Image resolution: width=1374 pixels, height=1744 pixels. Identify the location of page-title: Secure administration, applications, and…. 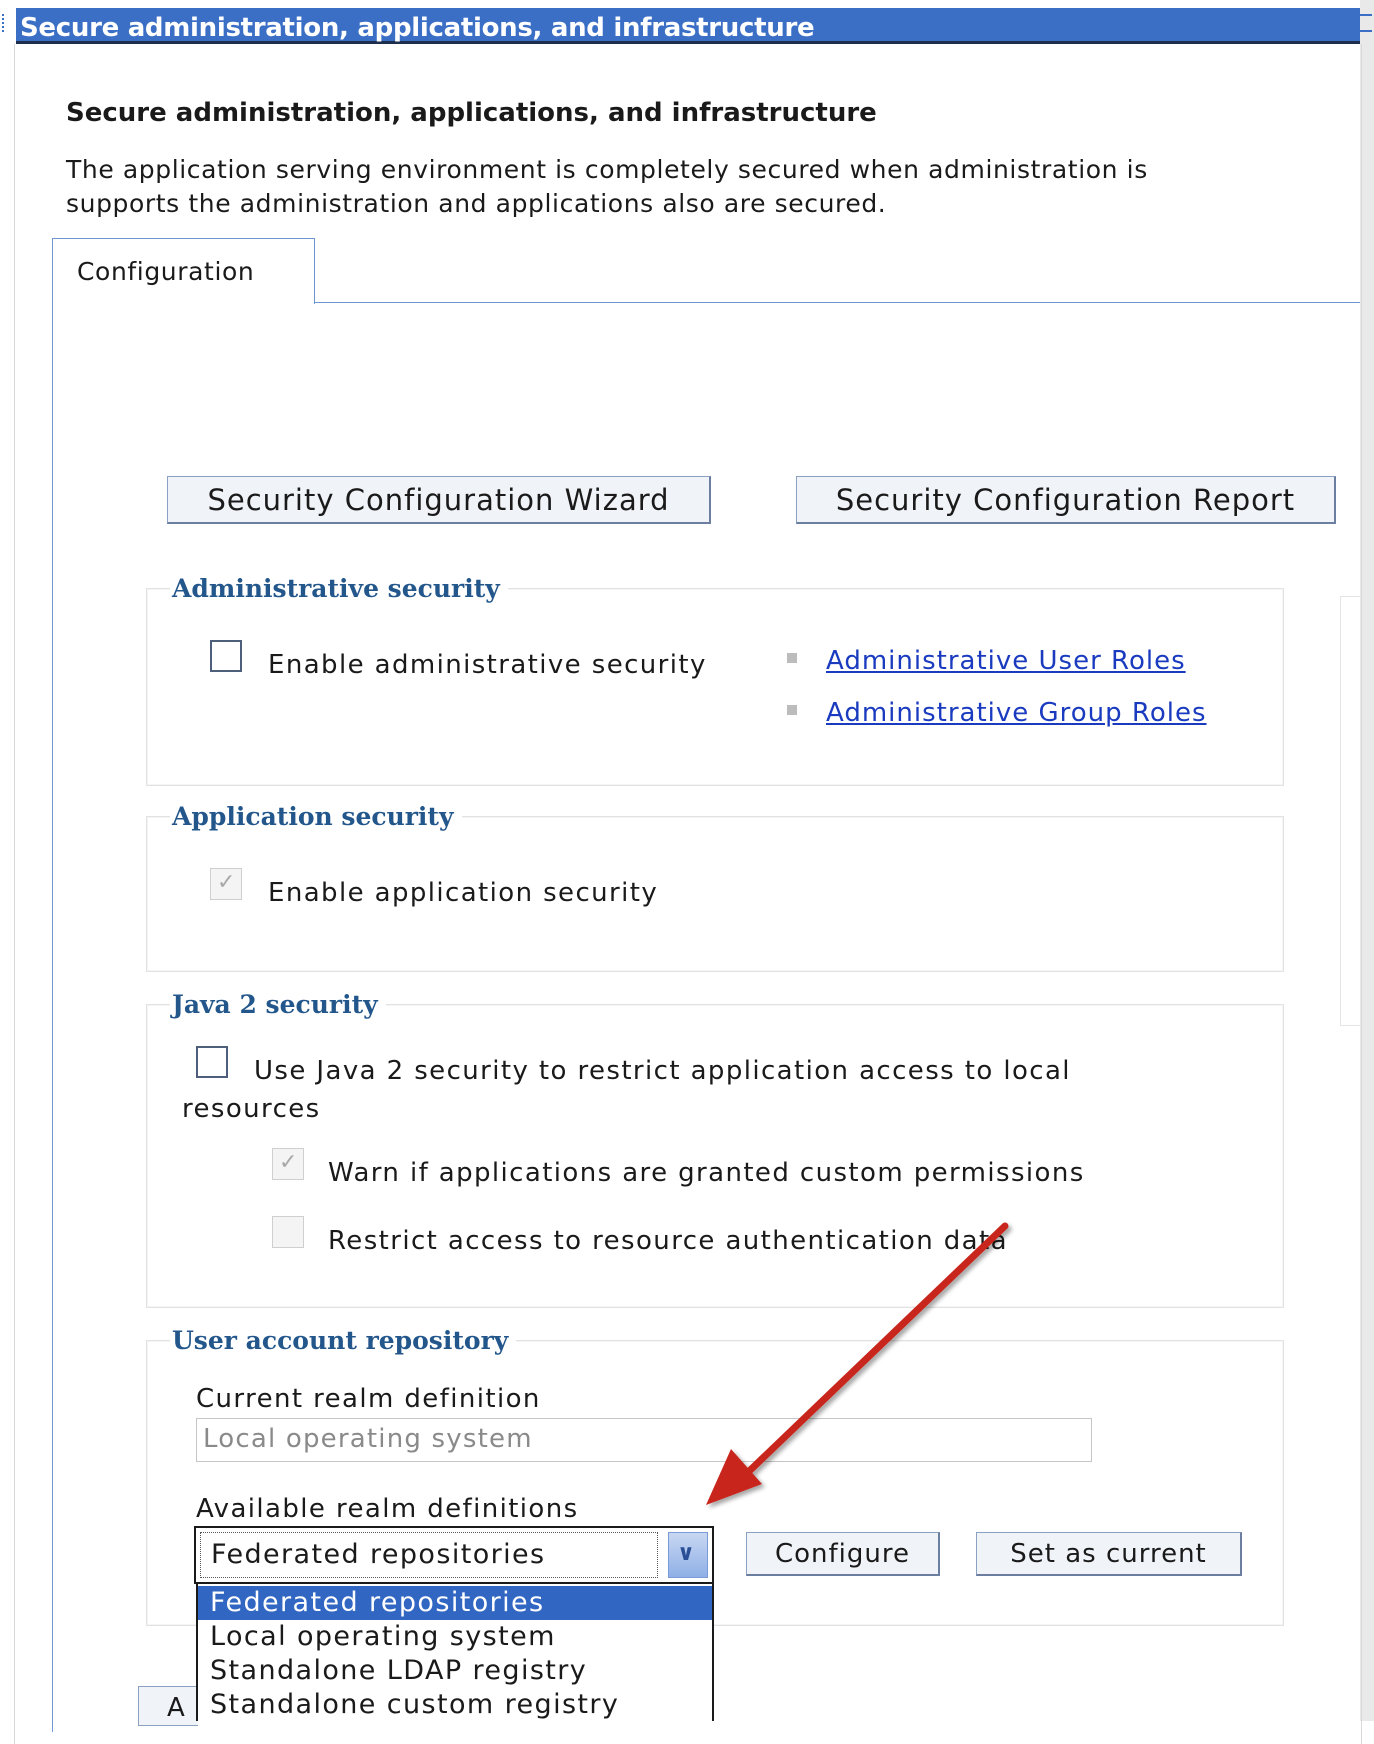
(471, 113).